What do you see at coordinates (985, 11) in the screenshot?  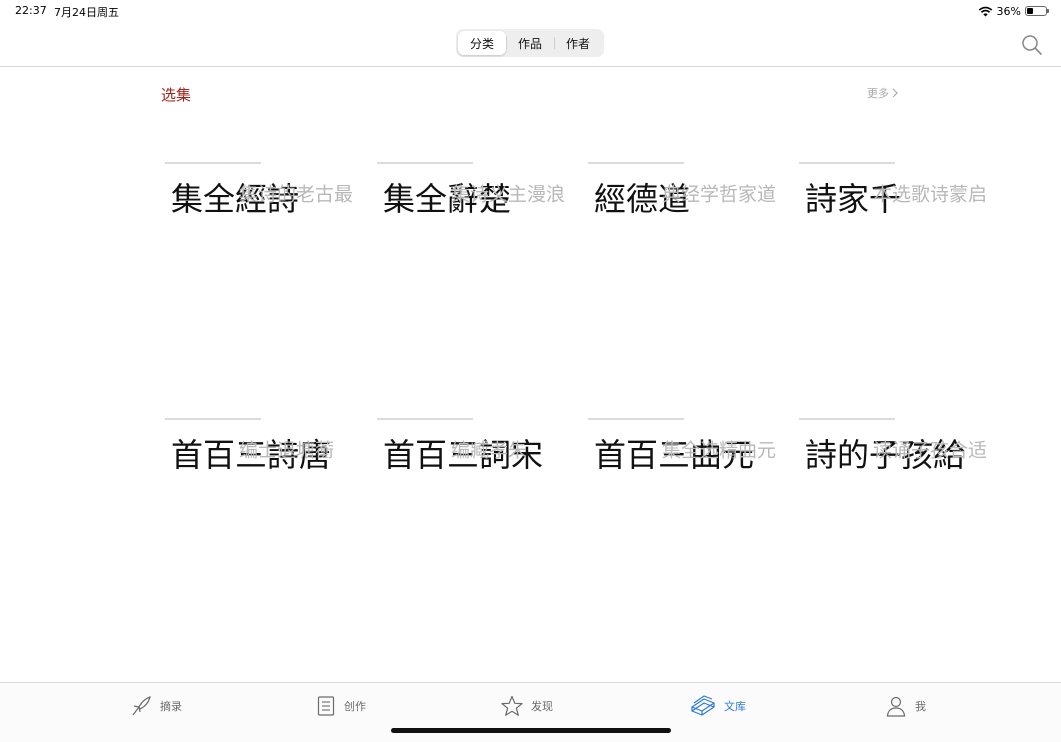 I see `wifi-icon` at bounding box center [985, 11].